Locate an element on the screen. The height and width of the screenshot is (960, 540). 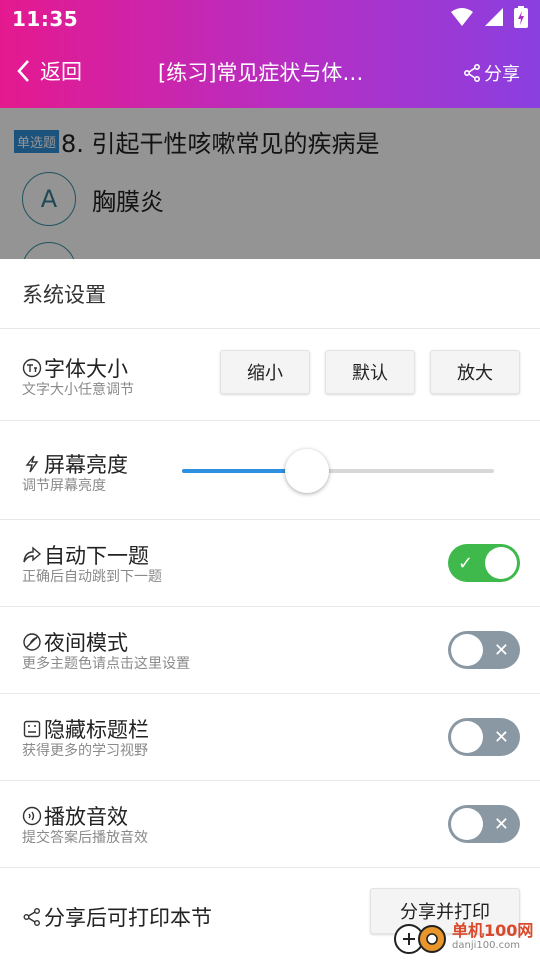
watermark-logo-icon is located at coordinates (420, 937).